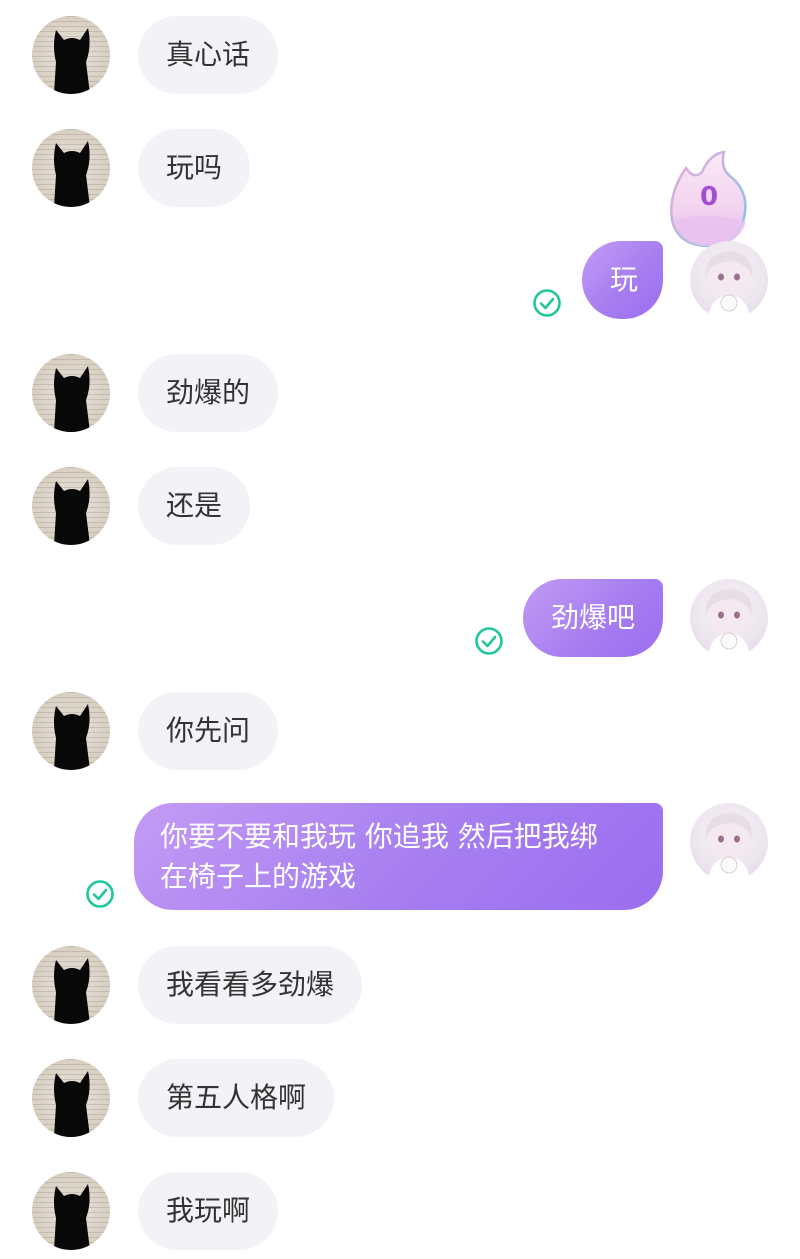  I want to click on incoming-message: 还是, so click(194, 506).